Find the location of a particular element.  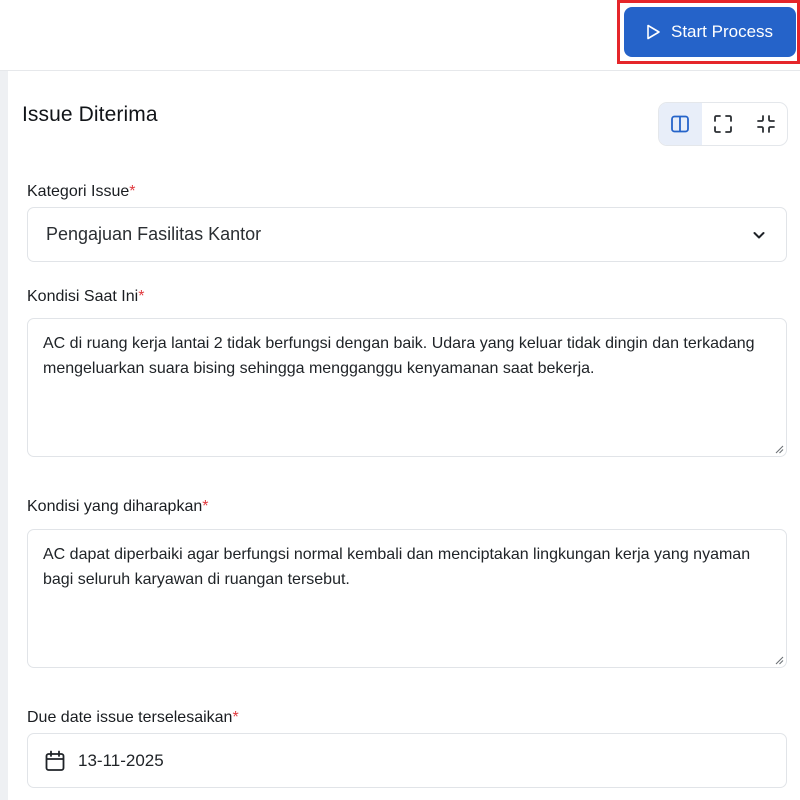

expand-button is located at coordinates (723, 124).